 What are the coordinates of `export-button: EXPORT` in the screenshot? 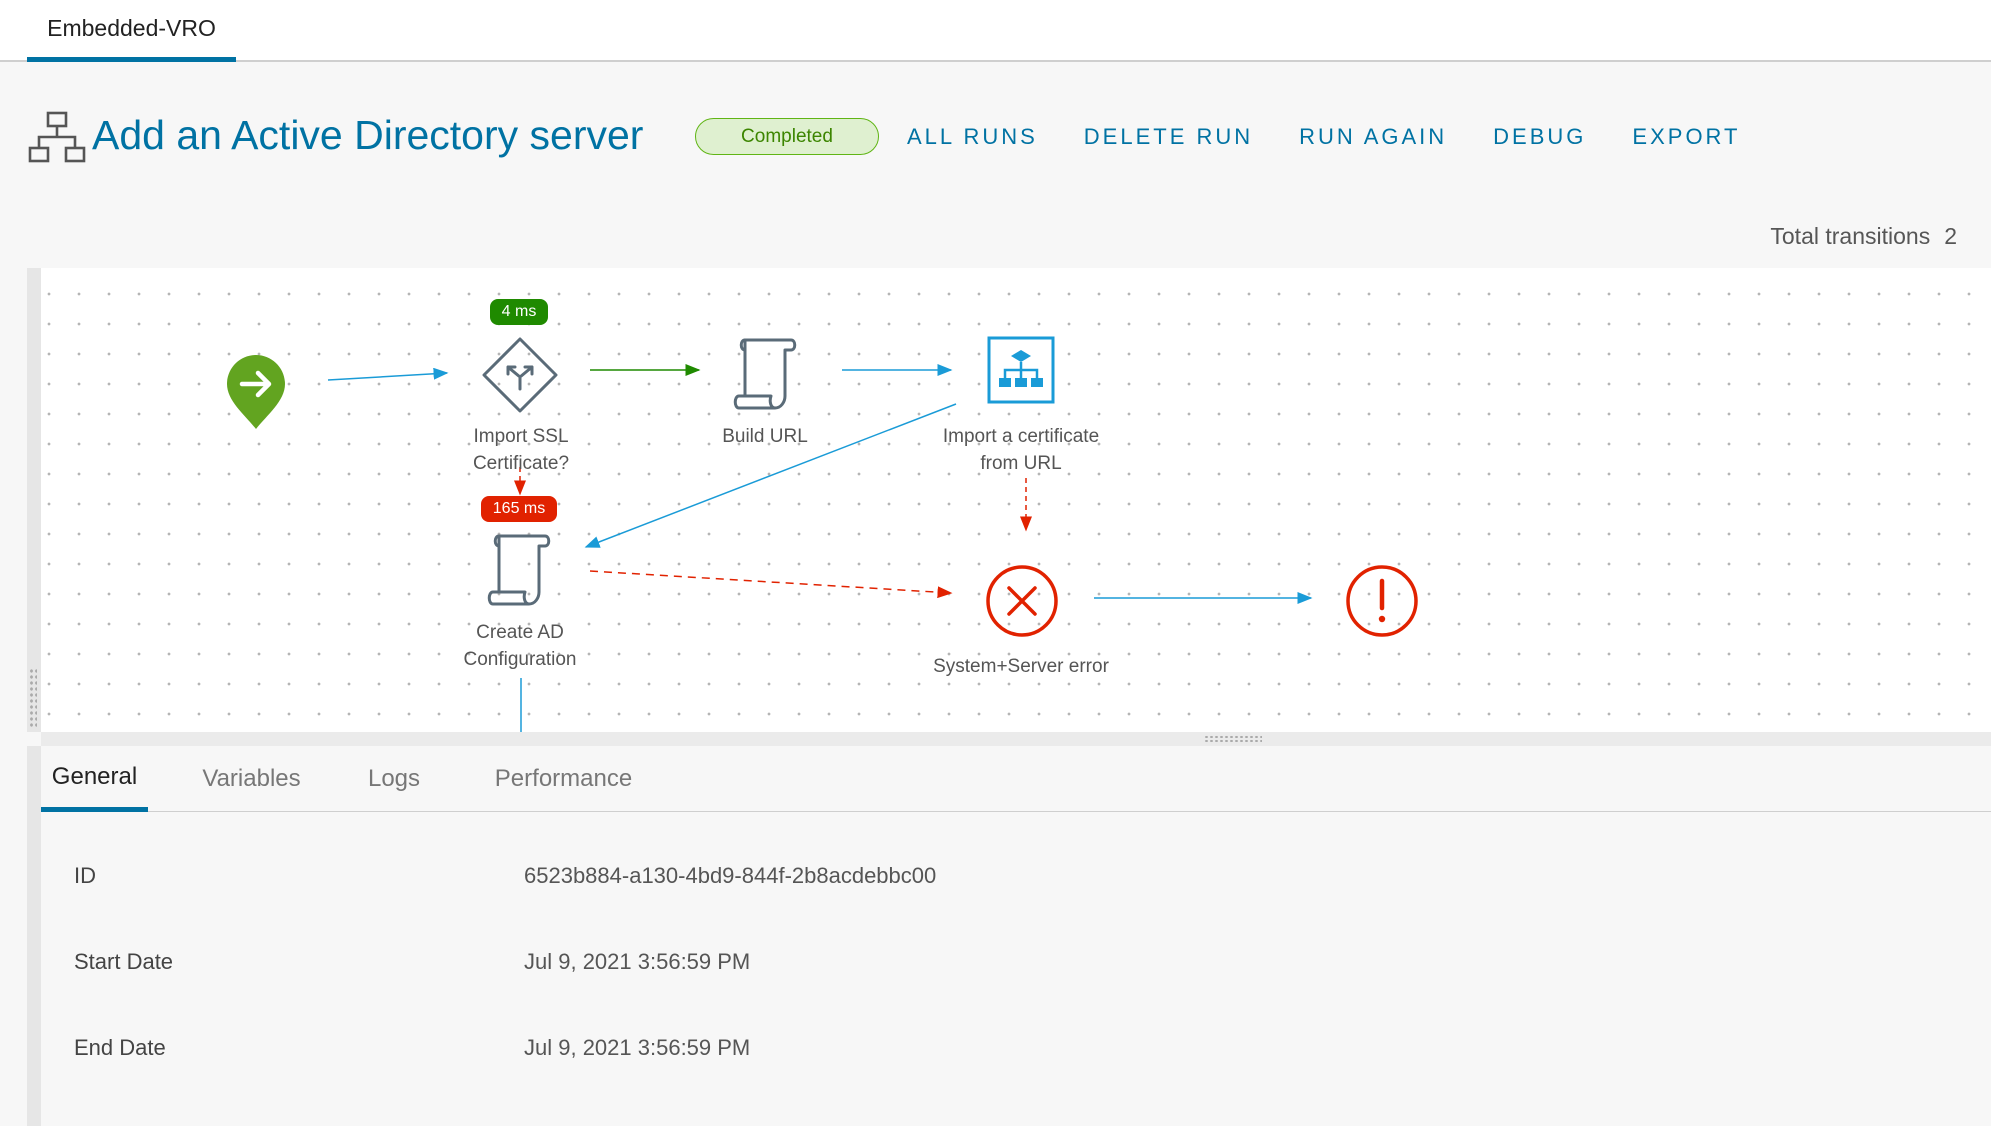 It's located at (1686, 137).